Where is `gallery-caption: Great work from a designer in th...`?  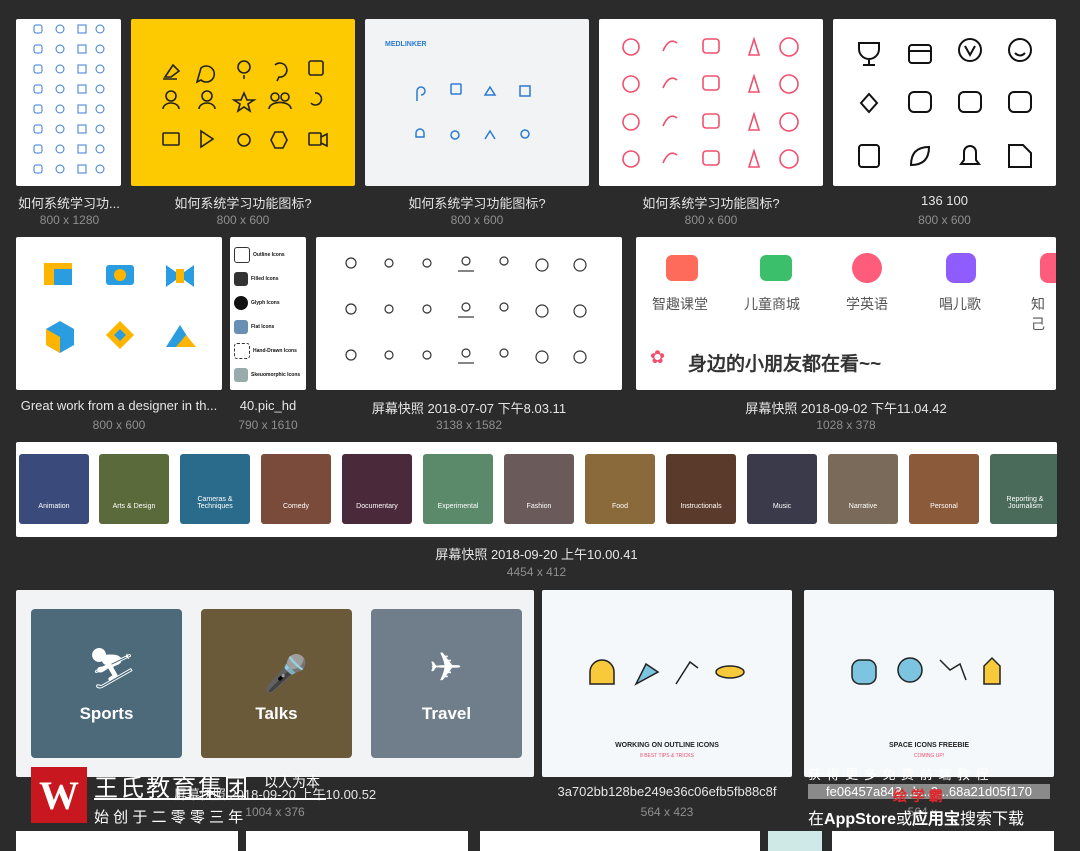 gallery-caption: Great work from a designer in th... is located at coordinates (119, 405).